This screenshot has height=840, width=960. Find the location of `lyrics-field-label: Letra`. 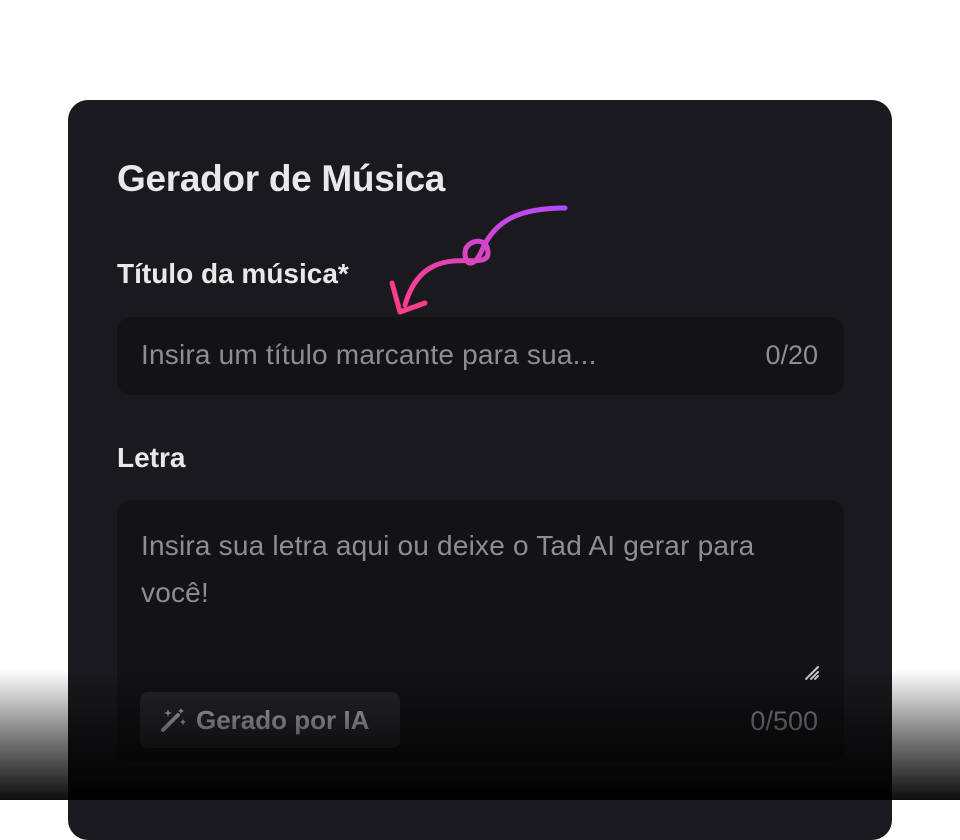

lyrics-field-label: Letra is located at coordinates (151, 457).